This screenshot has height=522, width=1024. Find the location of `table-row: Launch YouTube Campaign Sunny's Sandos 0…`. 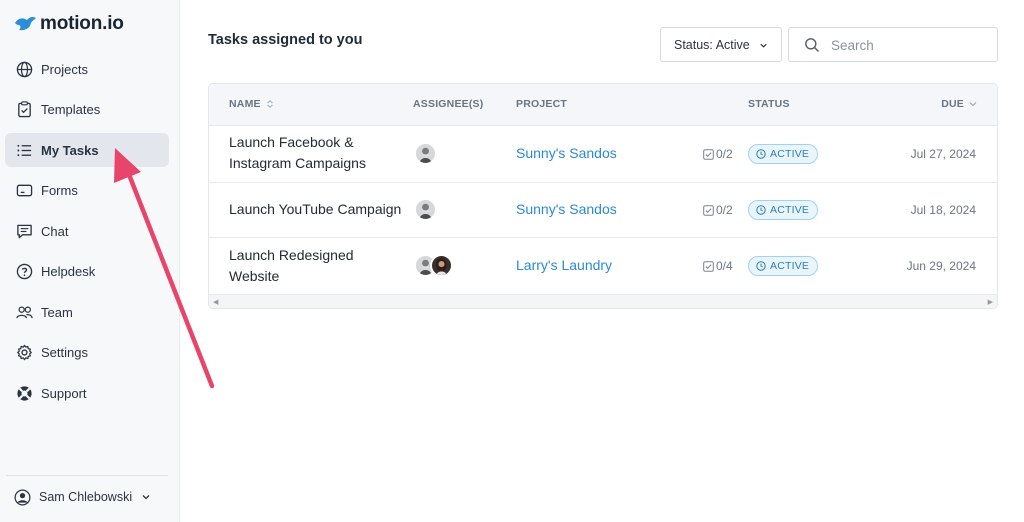

table-row: Launch YouTube Campaign Sunny's Sandos 0… is located at coordinates (603, 210).